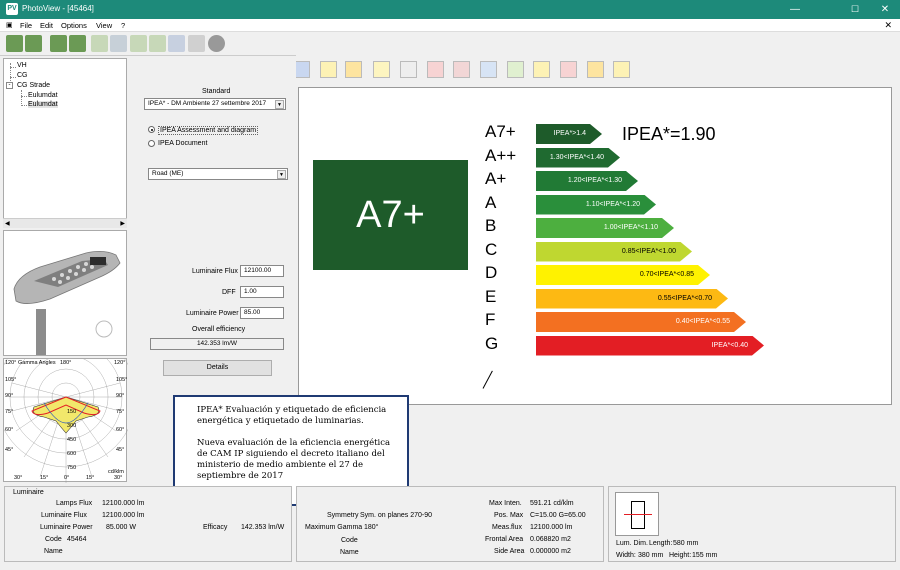  What do you see at coordinates (501, 155) in the screenshot?
I see `class-name-1: A++` at bounding box center [501, 155].